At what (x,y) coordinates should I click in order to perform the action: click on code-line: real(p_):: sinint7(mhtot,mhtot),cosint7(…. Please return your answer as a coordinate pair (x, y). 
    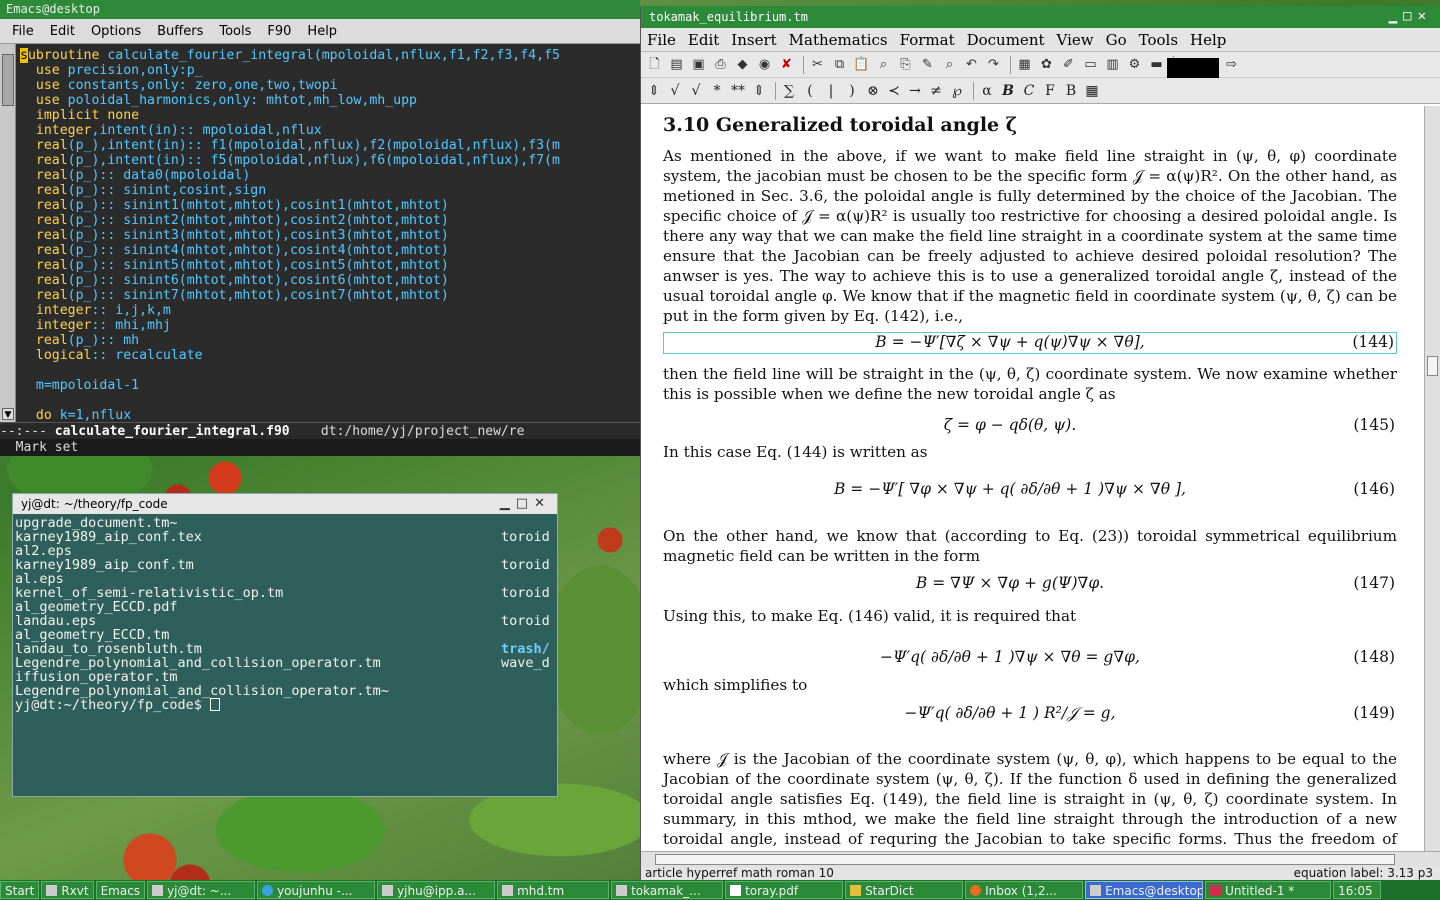
    Looking at the image, I should click on (329, 295).